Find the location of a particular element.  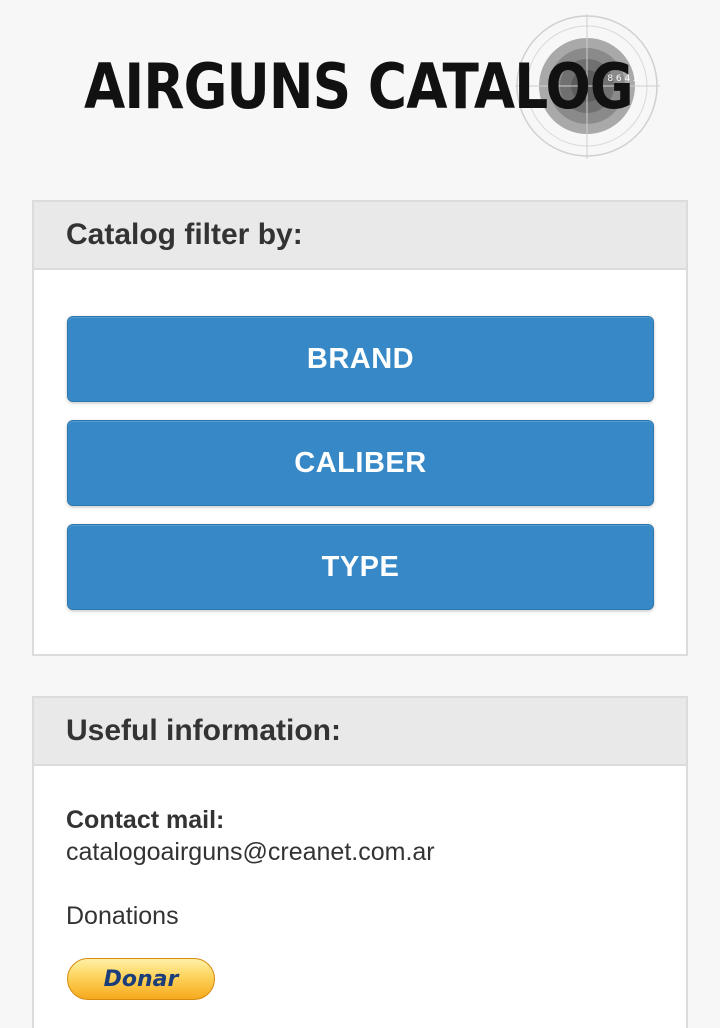

caliber-button: CALIBER is located at coordinates (360, 463).